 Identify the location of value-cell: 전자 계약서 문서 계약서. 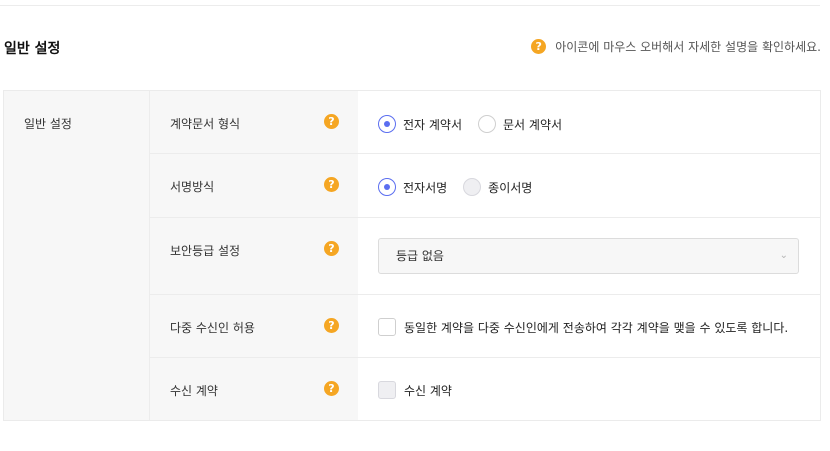
(589, 122).